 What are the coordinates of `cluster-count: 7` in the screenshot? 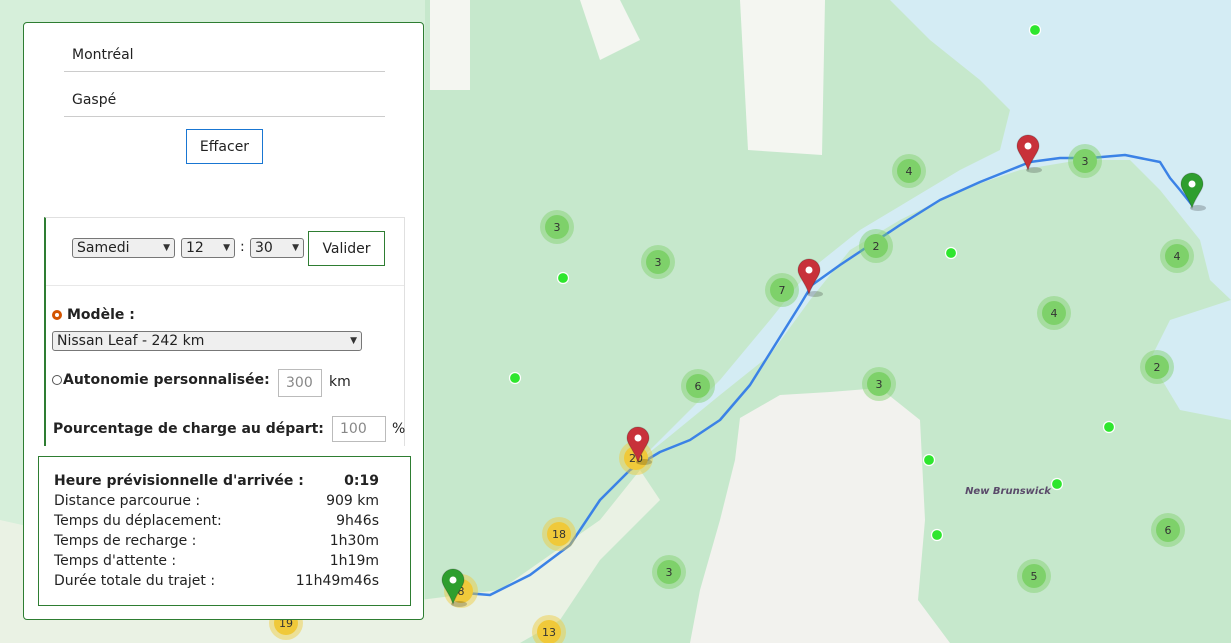 It's located at (782, 290).